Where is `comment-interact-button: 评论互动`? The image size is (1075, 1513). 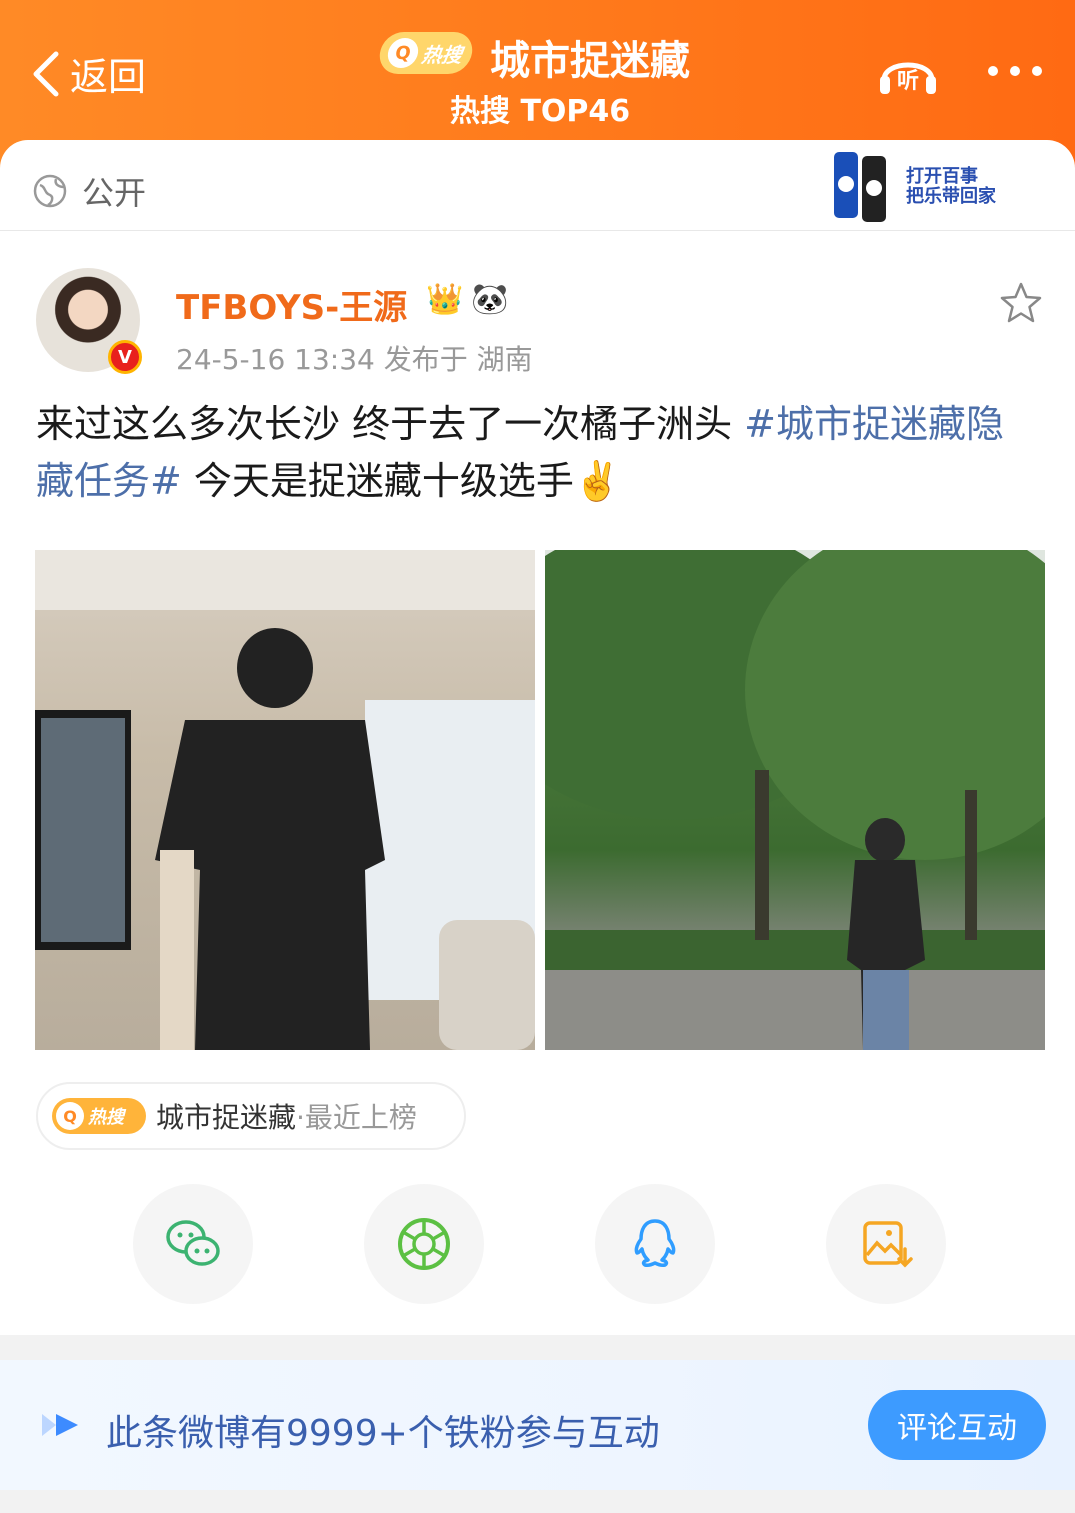 comment-interact-button: 评论互动 is located at coordinates (957, 1425).